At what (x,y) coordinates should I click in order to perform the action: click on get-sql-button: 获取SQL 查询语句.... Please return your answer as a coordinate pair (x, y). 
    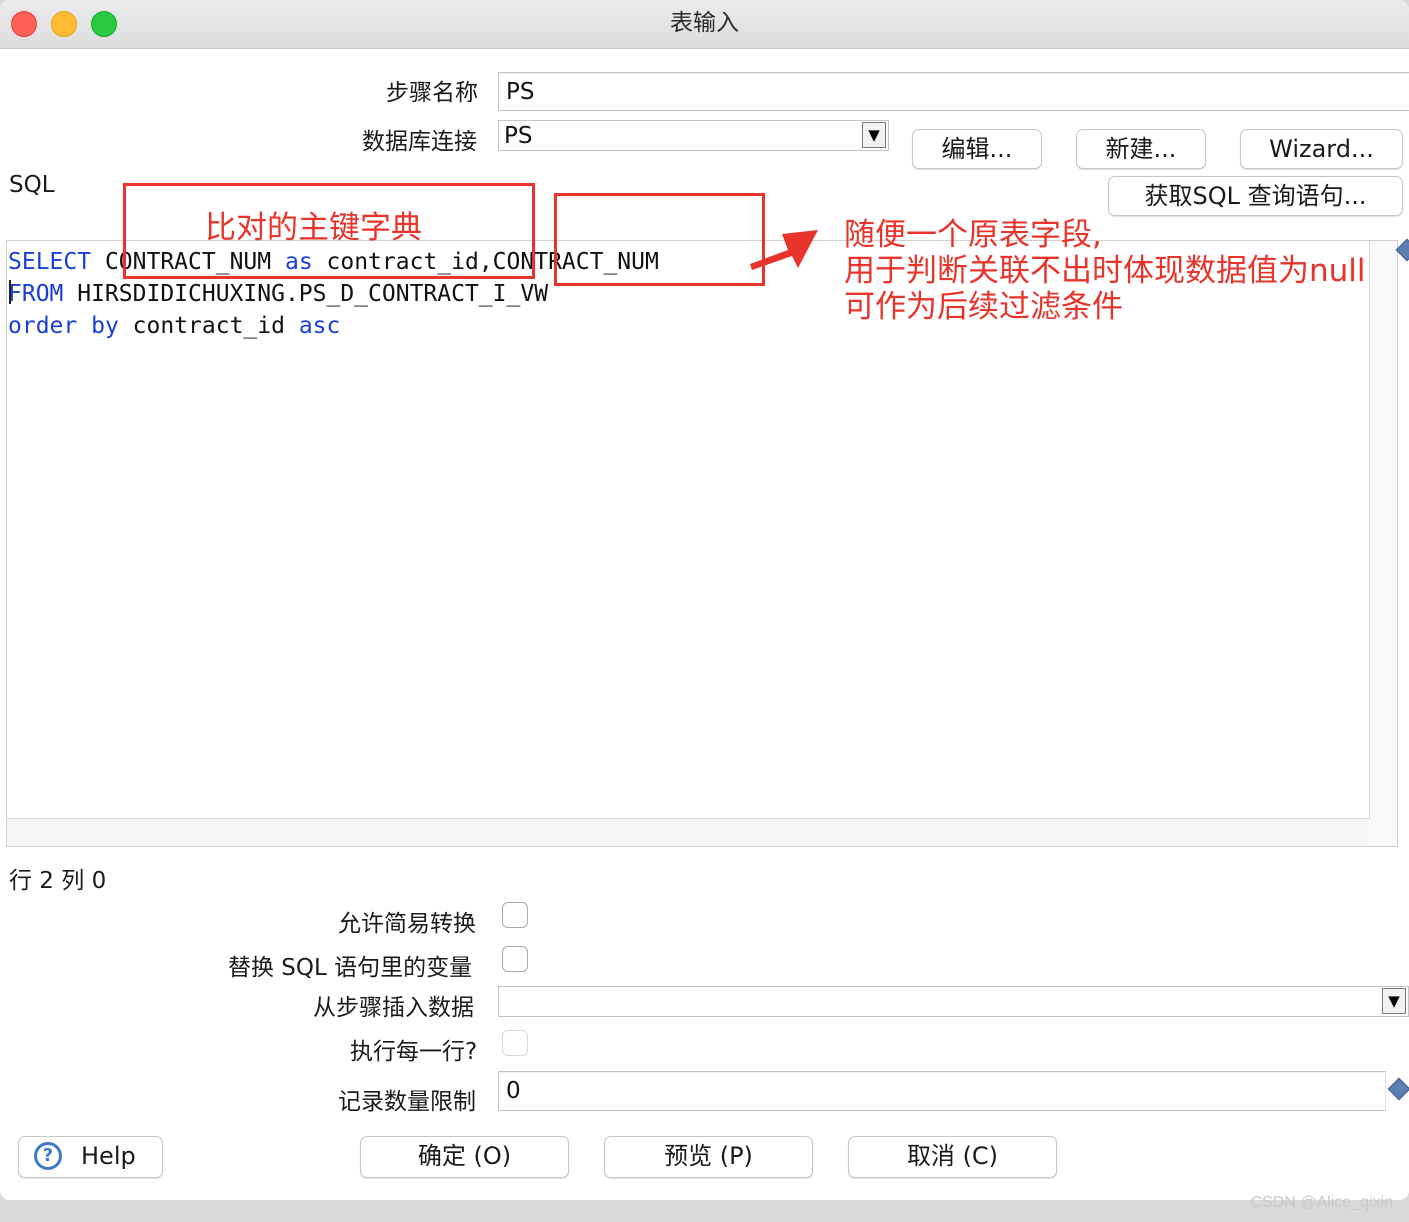
    Looking at the image, I should click on (1255, 196).